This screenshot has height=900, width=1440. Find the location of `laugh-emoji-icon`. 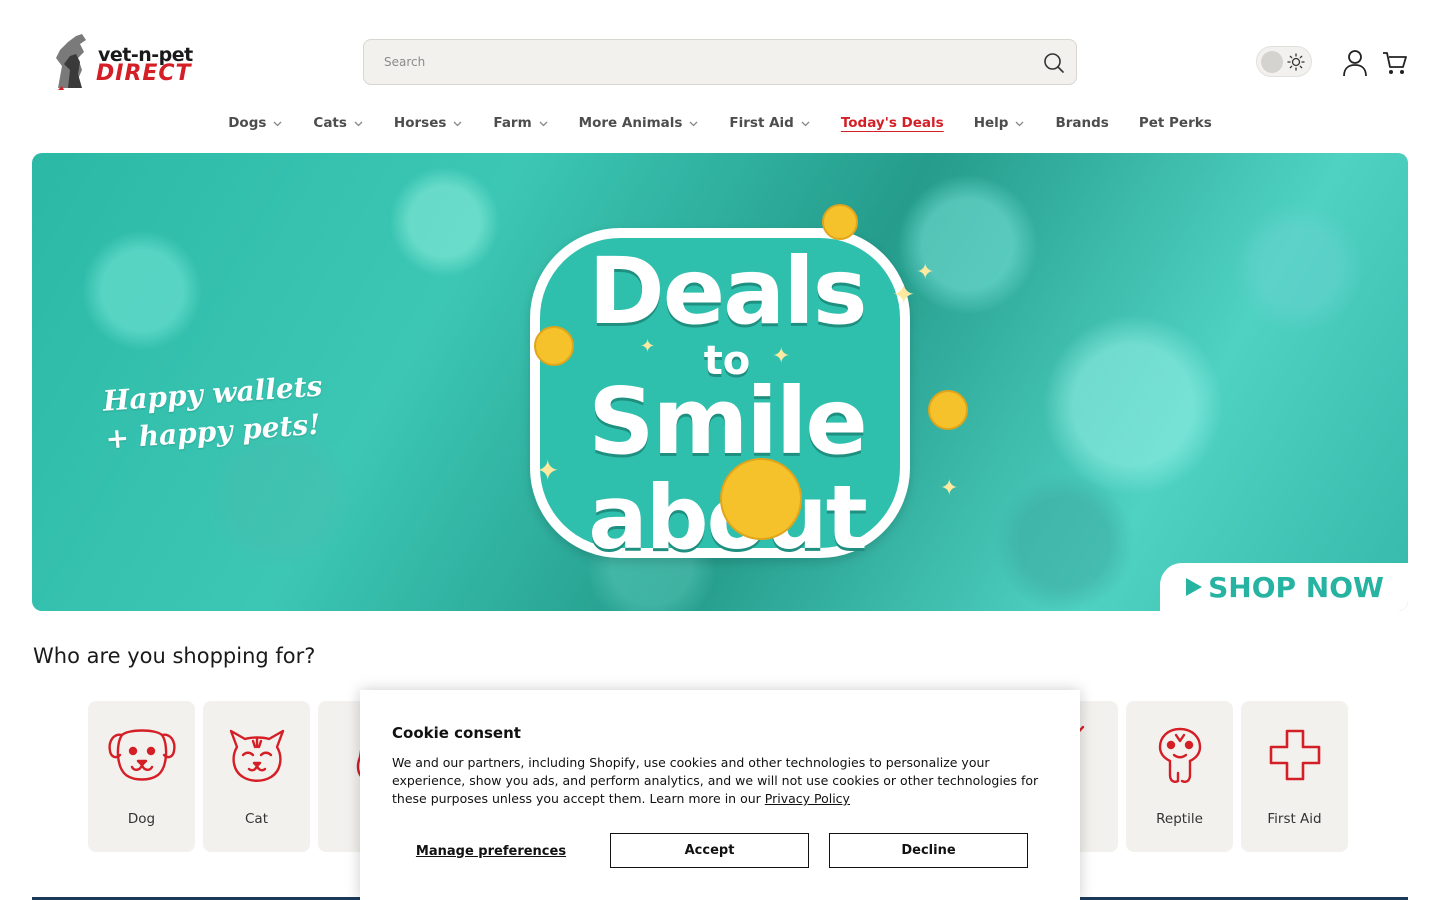

laugh-emoji-icon is located at coordinates (761, 499).